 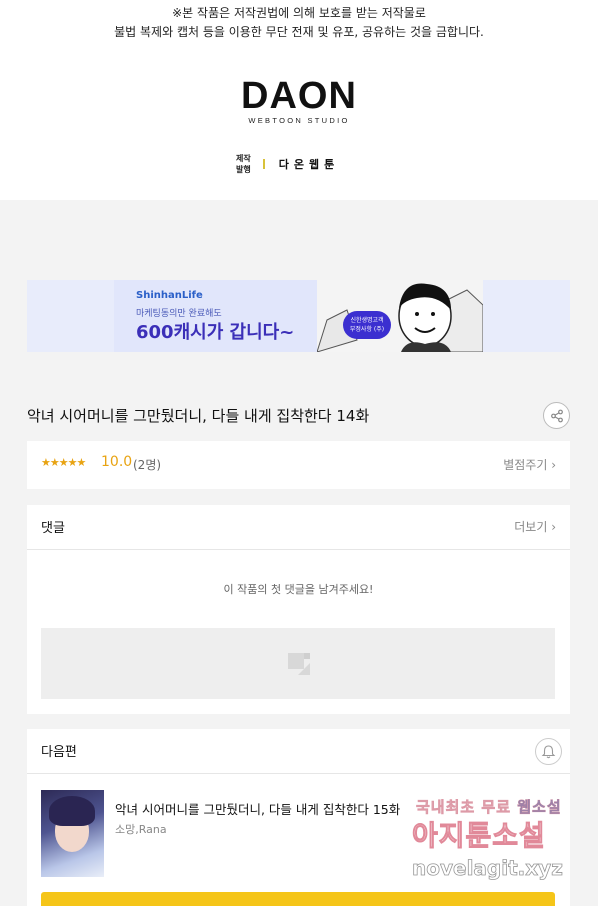 I want to click on production-credit: 제작 발행 다온웹툰, so click(x=287, y=164).